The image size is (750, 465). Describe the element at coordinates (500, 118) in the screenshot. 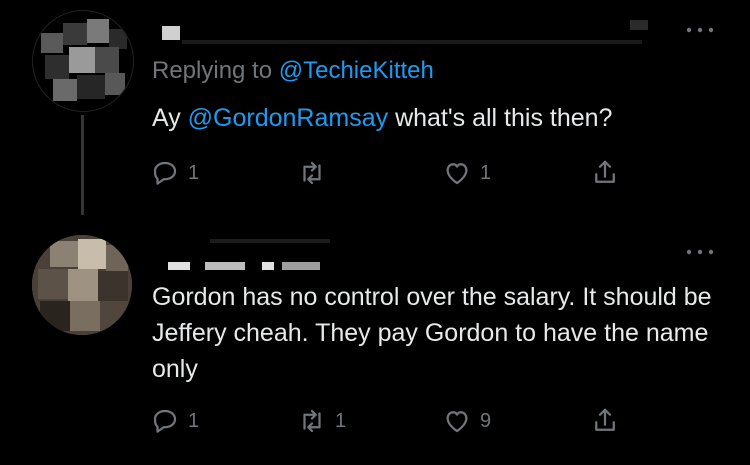

I see `tweet-text-suffix: what's all this then?` at that location.